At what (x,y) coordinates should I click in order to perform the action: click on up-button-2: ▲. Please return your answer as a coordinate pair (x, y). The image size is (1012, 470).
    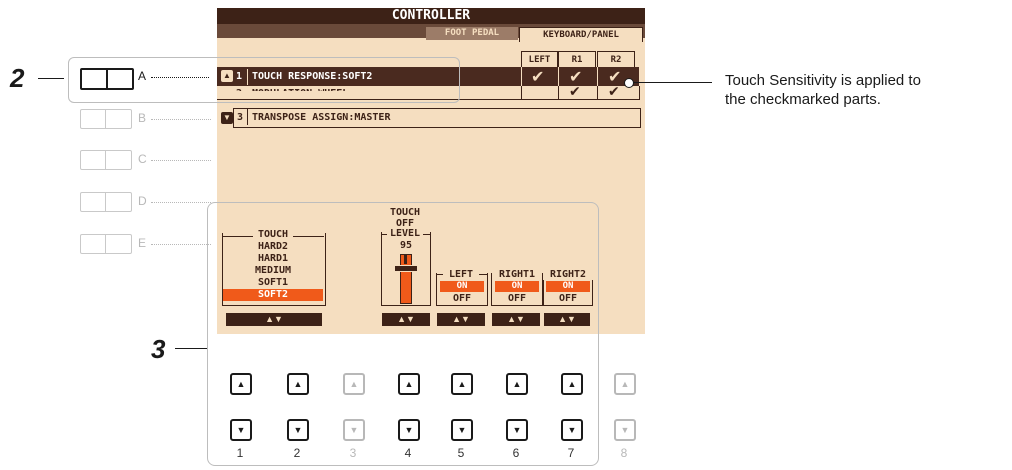
    Looking at the image, I should click on (298, 384).